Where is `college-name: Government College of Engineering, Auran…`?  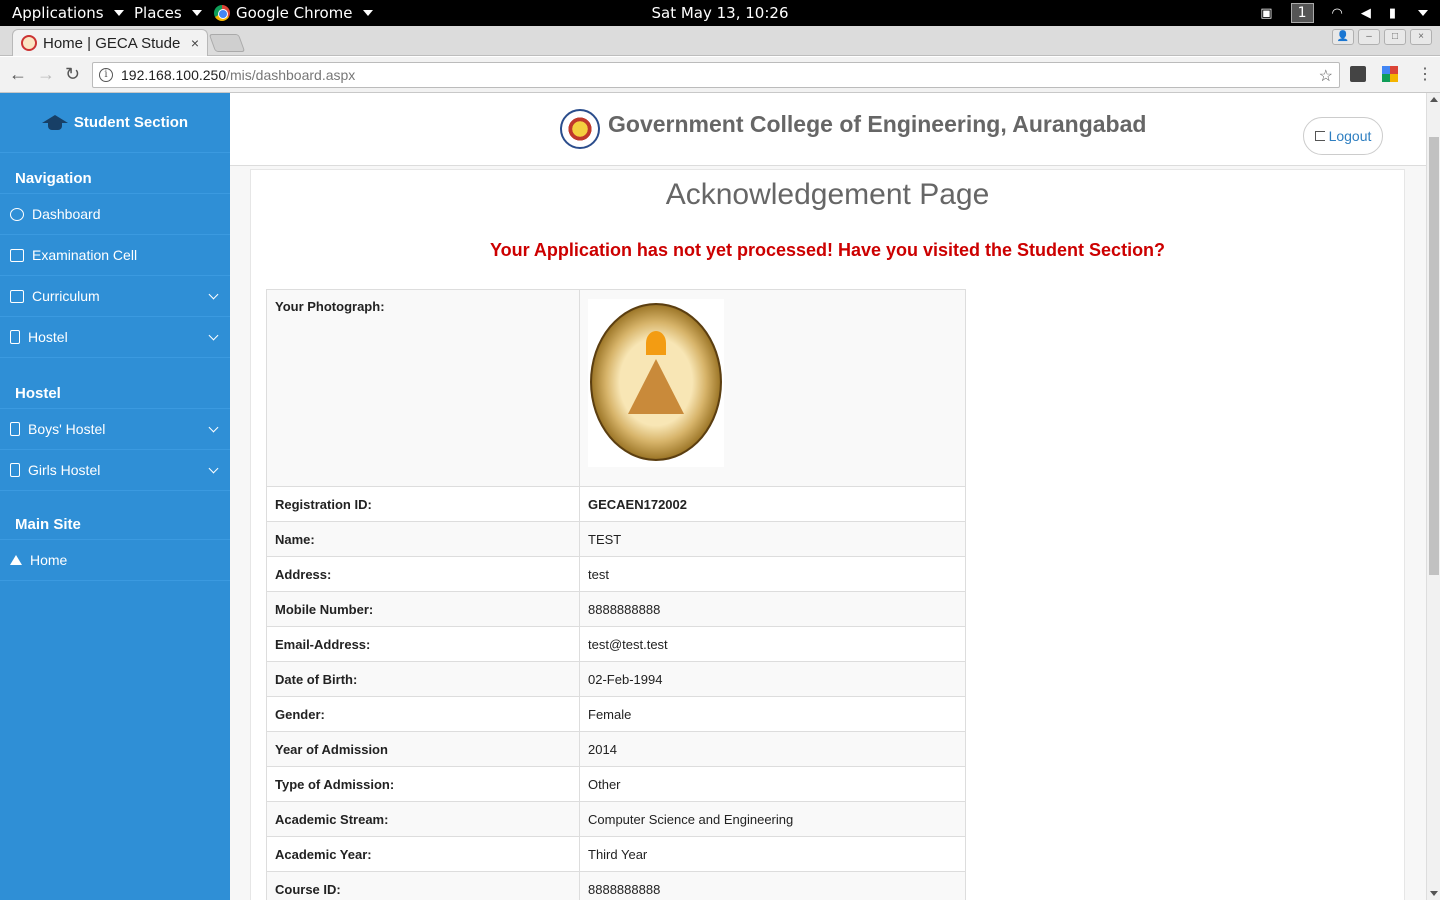
college-name: Government College of Engineering, Auran… is located at coordinates (877, 124).